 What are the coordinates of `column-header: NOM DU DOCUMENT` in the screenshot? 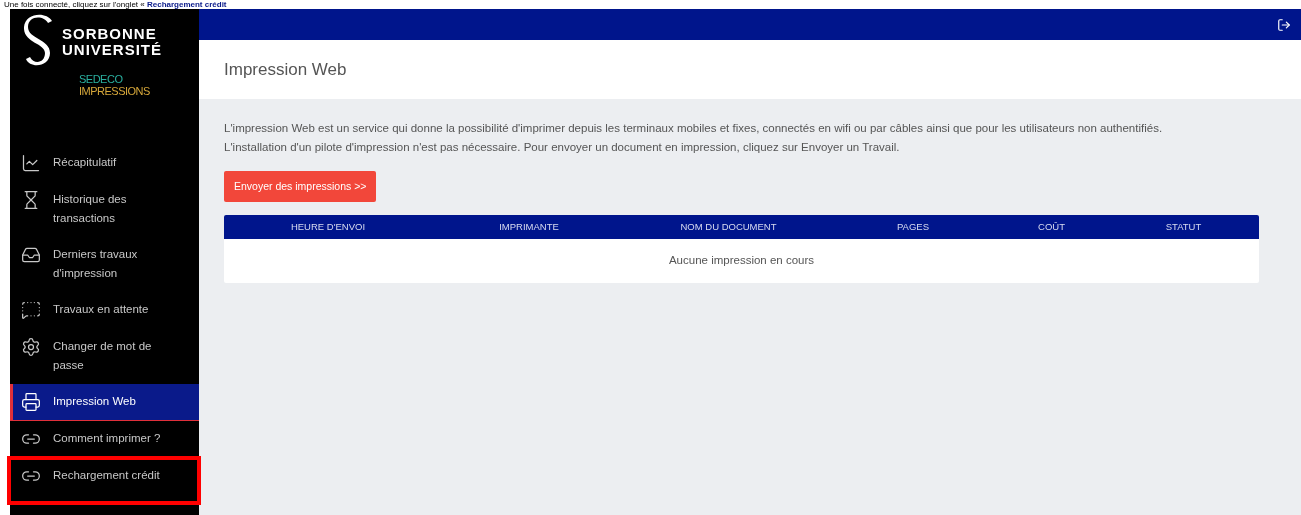 It's located at (728, 226).